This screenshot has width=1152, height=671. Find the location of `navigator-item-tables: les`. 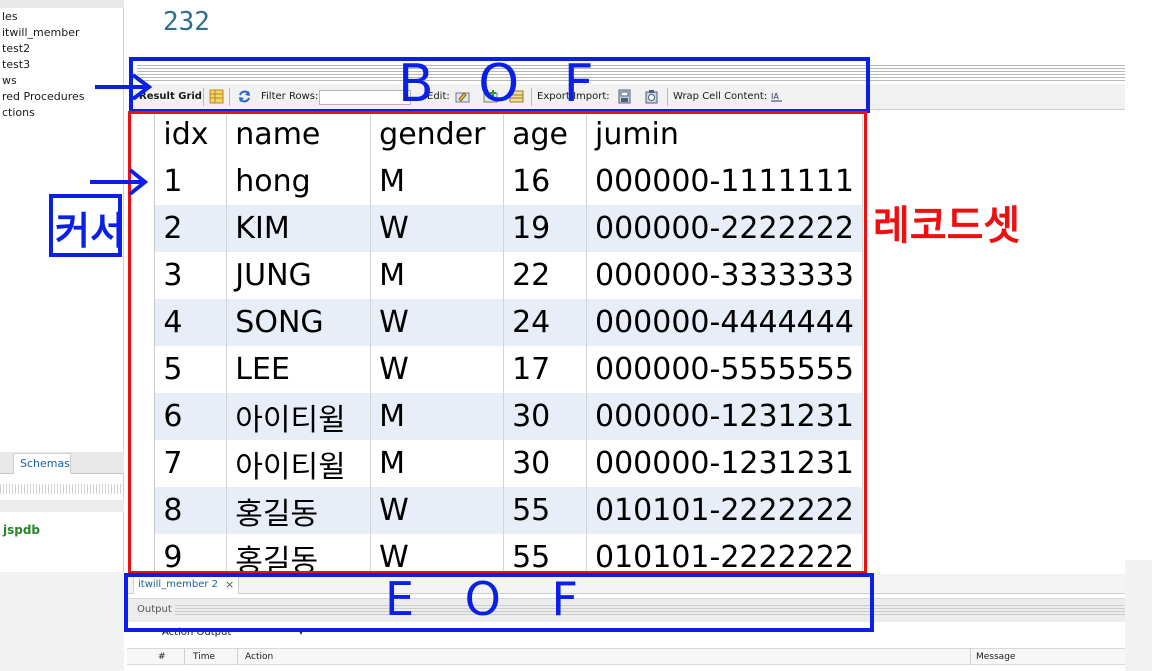

navigator-item-tables: les is located at coordinates (10, 16).